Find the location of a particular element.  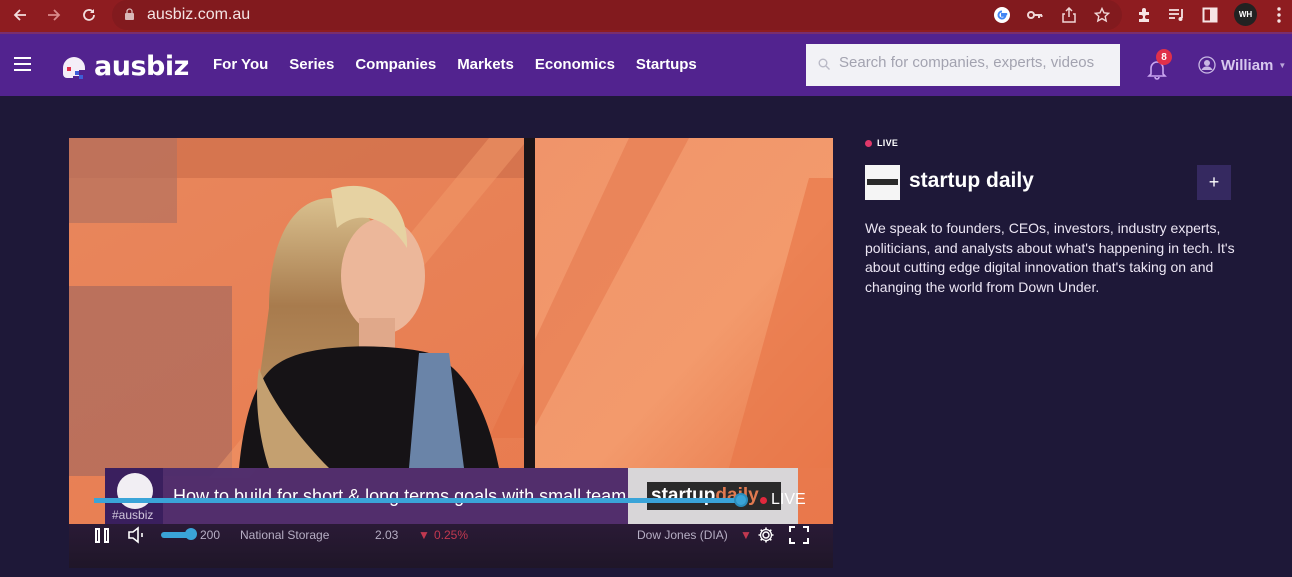

reload-icon is located at coordinates (89, 15).